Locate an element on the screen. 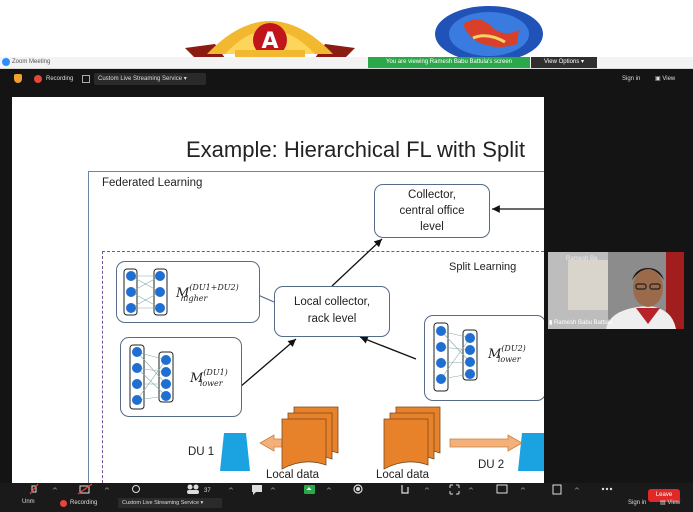 The height and width of the screenshot is (512, 693). college-banner: A is located at coordinates (346, 29).